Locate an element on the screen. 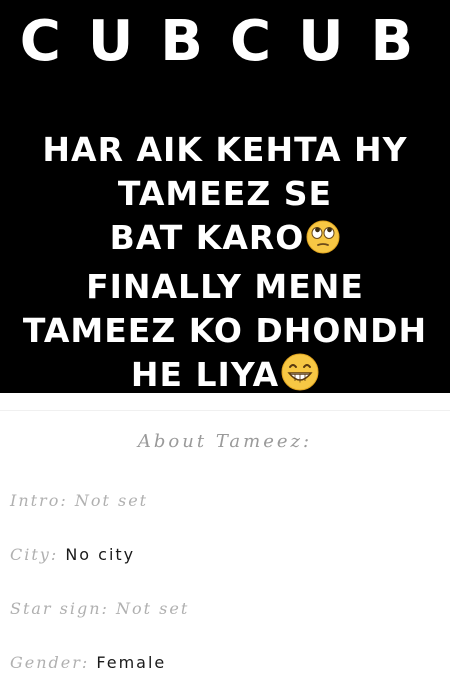 The width and height of the screenshot is (450, 686). cover-title: CUBCUB is located at coordinates (230, 41).